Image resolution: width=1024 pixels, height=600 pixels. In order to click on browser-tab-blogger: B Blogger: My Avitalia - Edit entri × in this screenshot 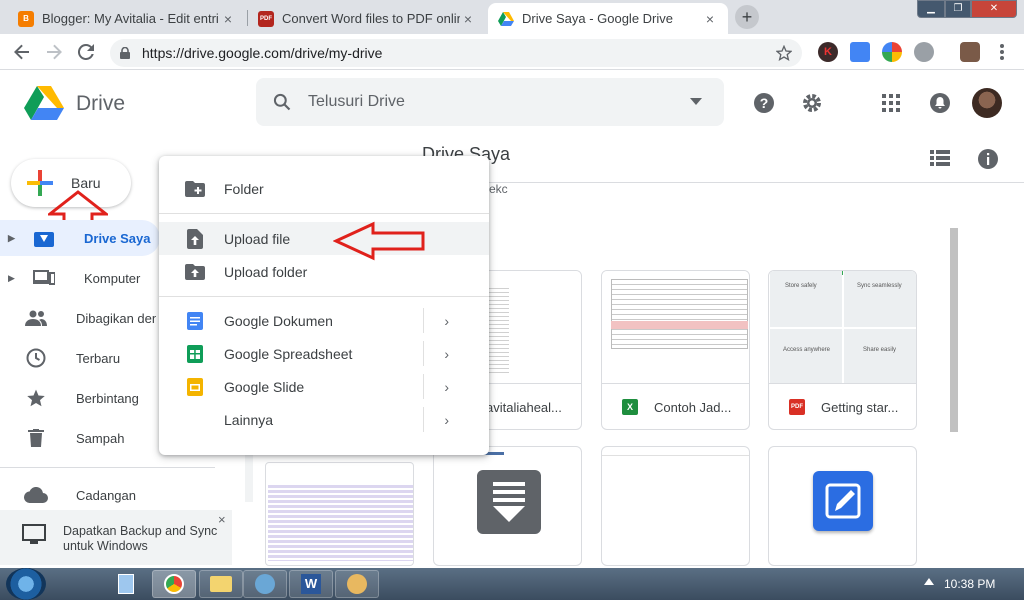, I will do `click(127, 18)`.